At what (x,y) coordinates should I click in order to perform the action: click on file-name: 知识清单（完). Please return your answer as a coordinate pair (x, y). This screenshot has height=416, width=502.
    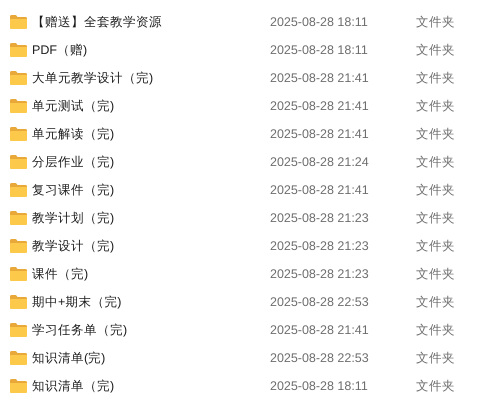
    Looking at the image, I should click on (146, 386).